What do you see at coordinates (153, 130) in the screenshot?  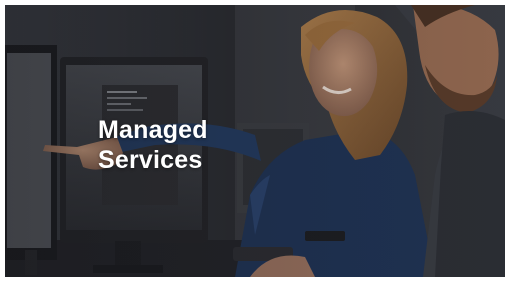 I see `banner-title-line-1: Managed` at bounding box center [153, 130].